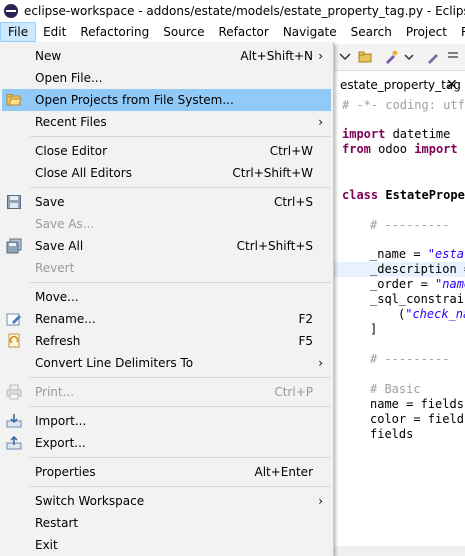  Describe the element at coordinates (166, 392) in the screenshot. I see `menu-item-print: Print... Ctrl+P` at that location.